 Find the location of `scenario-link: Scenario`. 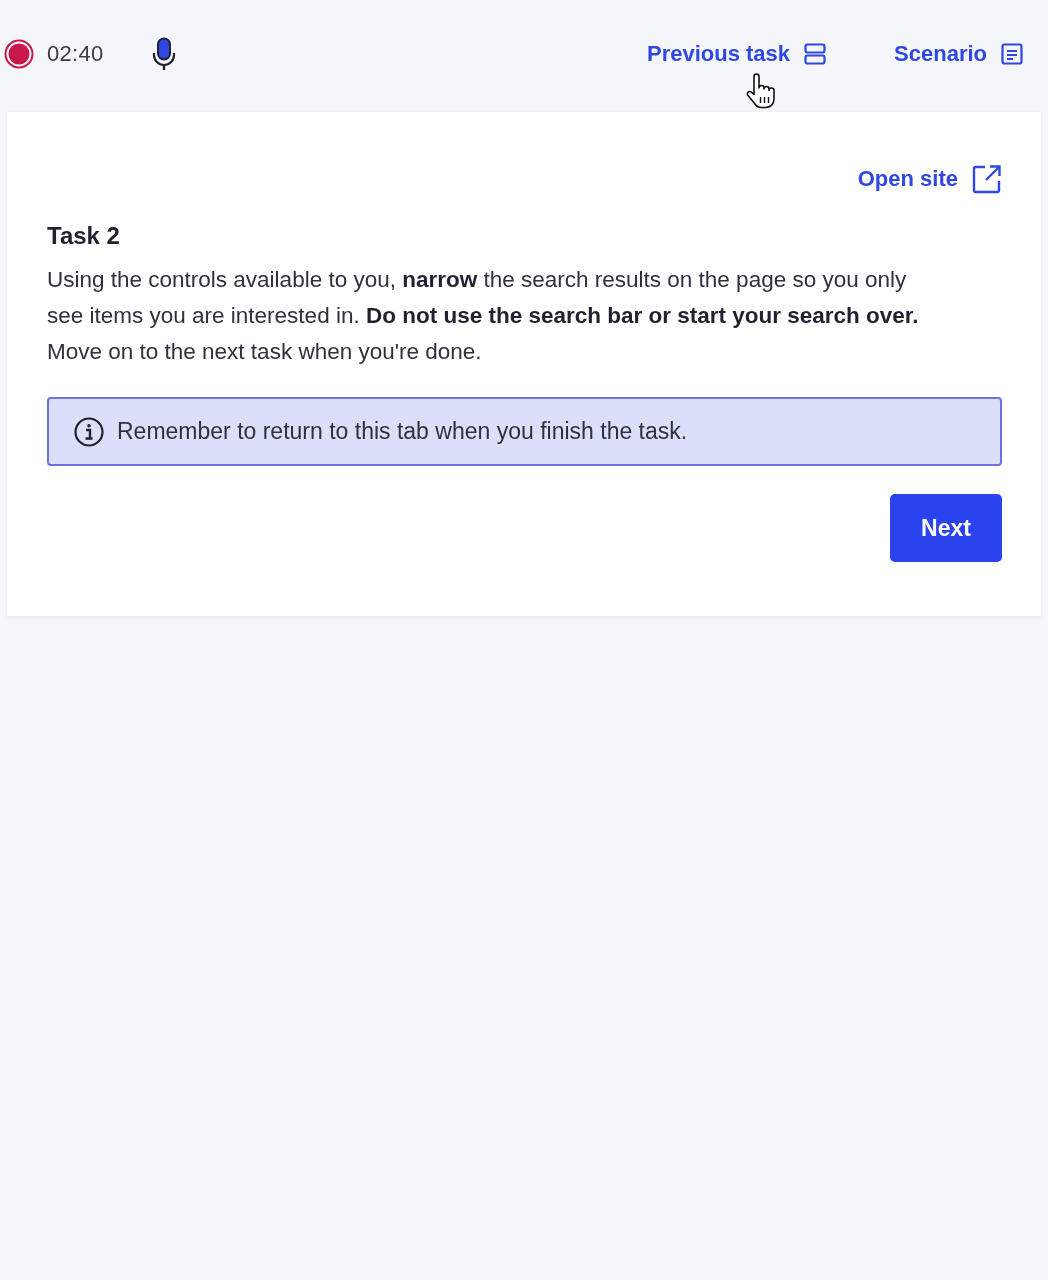

scenario-link: Scenario is located at coordinates (958, 54).